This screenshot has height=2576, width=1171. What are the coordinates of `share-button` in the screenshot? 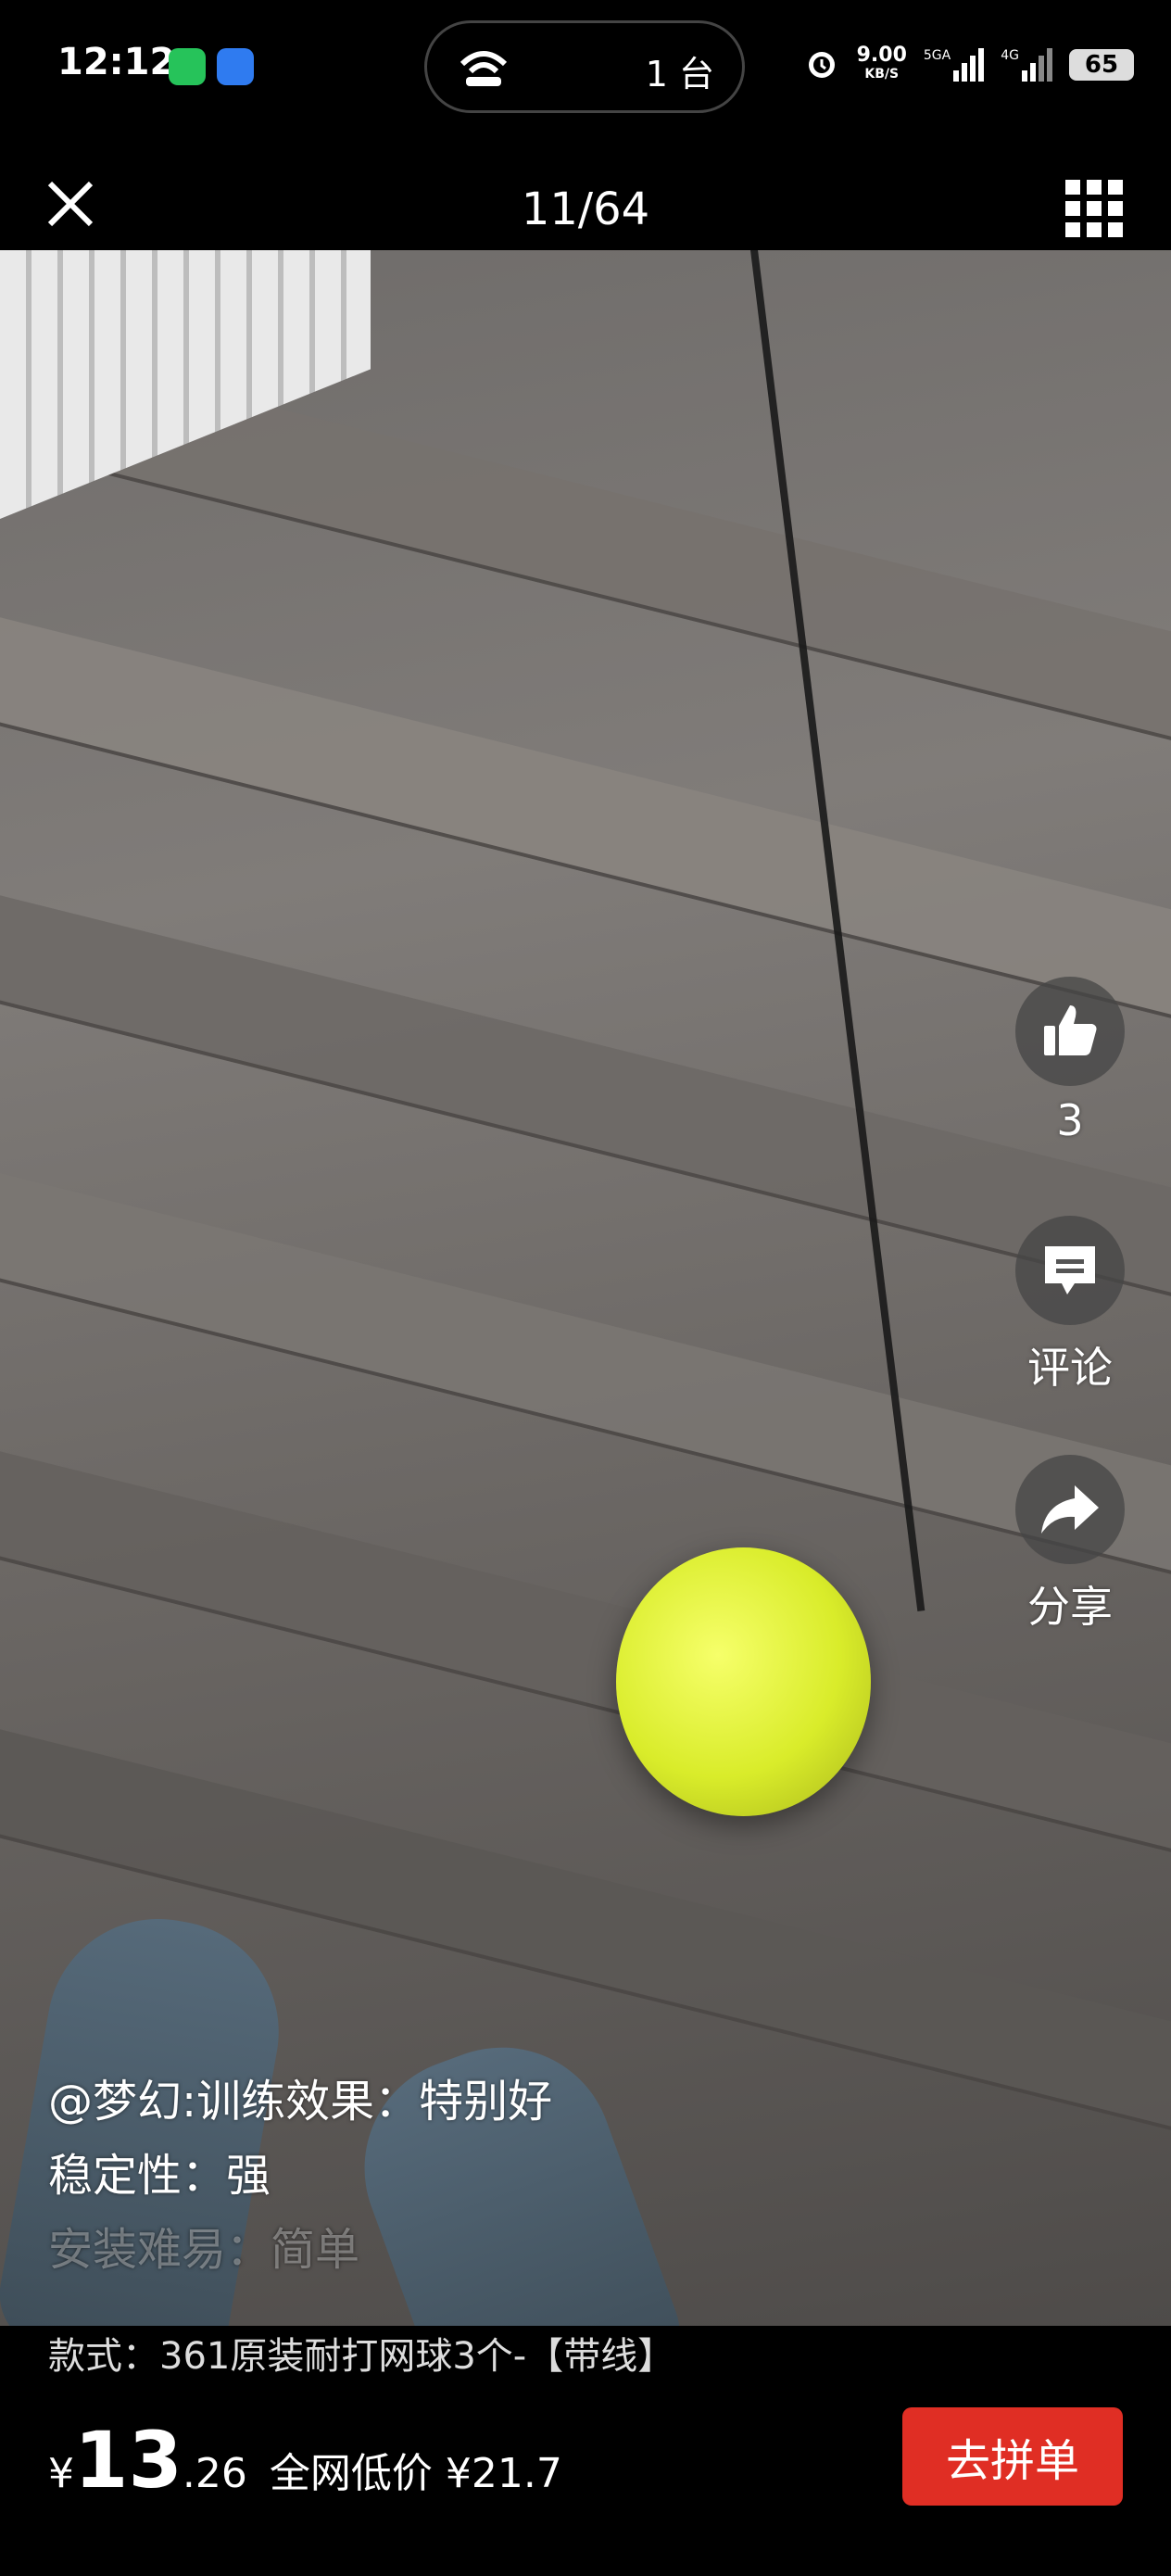 It's located at (1070, 1510).